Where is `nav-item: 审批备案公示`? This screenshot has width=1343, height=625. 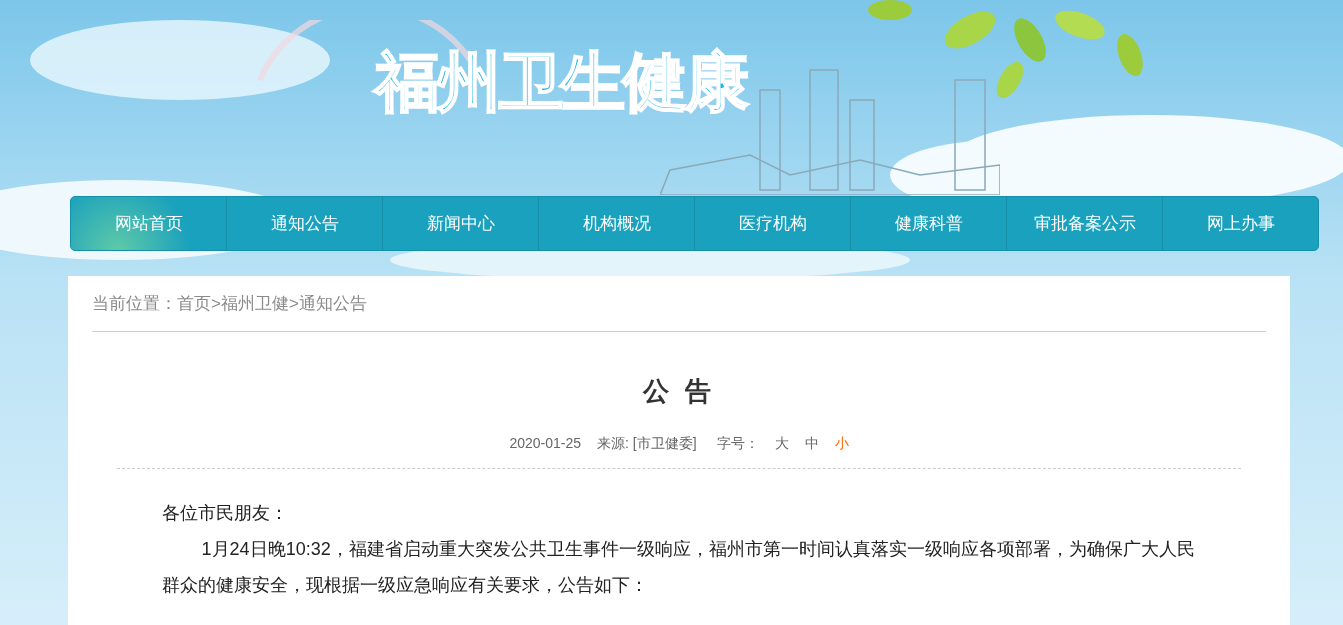
nav-item: 审批备案公示 is located at coordinates (1085, 223).